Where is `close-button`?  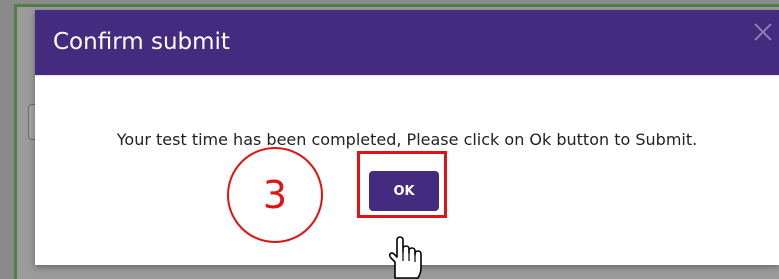 close-button is located at coordinates (763, 32).